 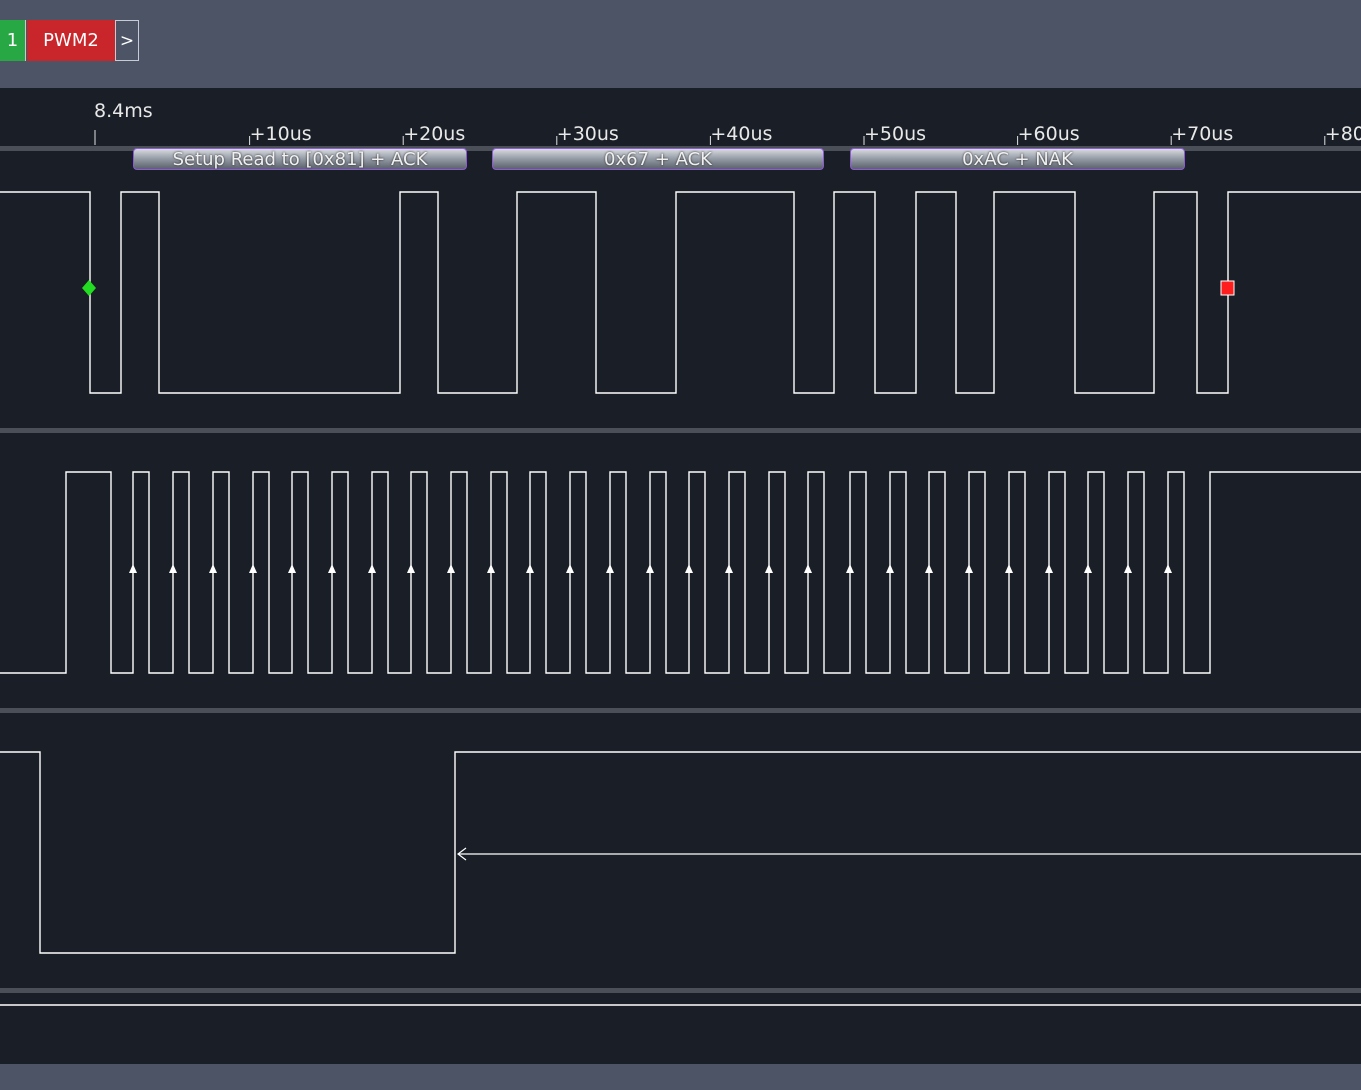 What do you see at coordinates (123, 111) in the screenshot?
I see `start-time-label: 8.4ms` at bounding box center [123, 111].